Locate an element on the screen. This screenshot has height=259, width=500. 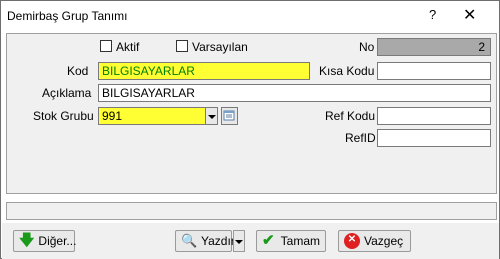
tamam-button: ✔ Tamam is located at coordinates (291, 241).